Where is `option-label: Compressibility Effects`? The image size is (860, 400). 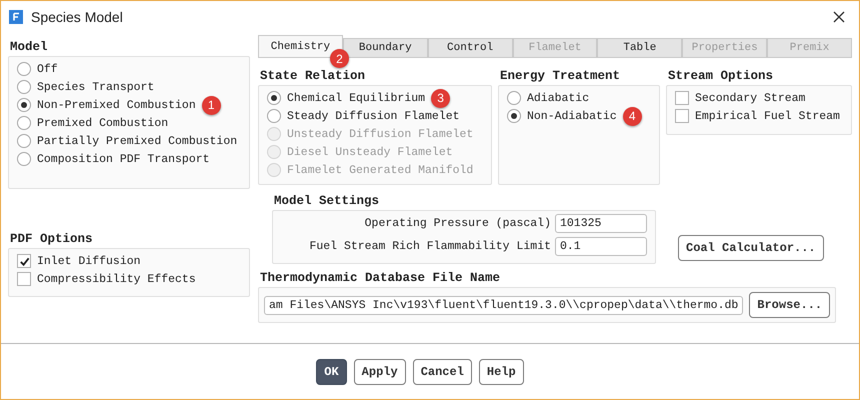 option-label: Compressibility Effects is located at coordinates (116, 279).